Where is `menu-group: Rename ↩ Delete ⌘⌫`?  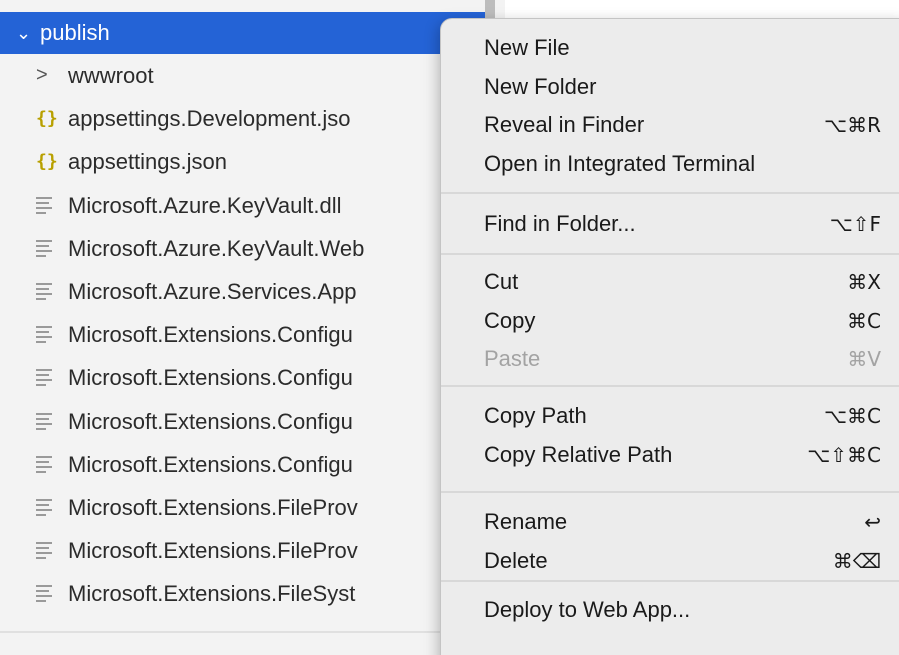
menu-group: Rename ↩ Delete ⌘⌫ is located at coordinates (670, 541).